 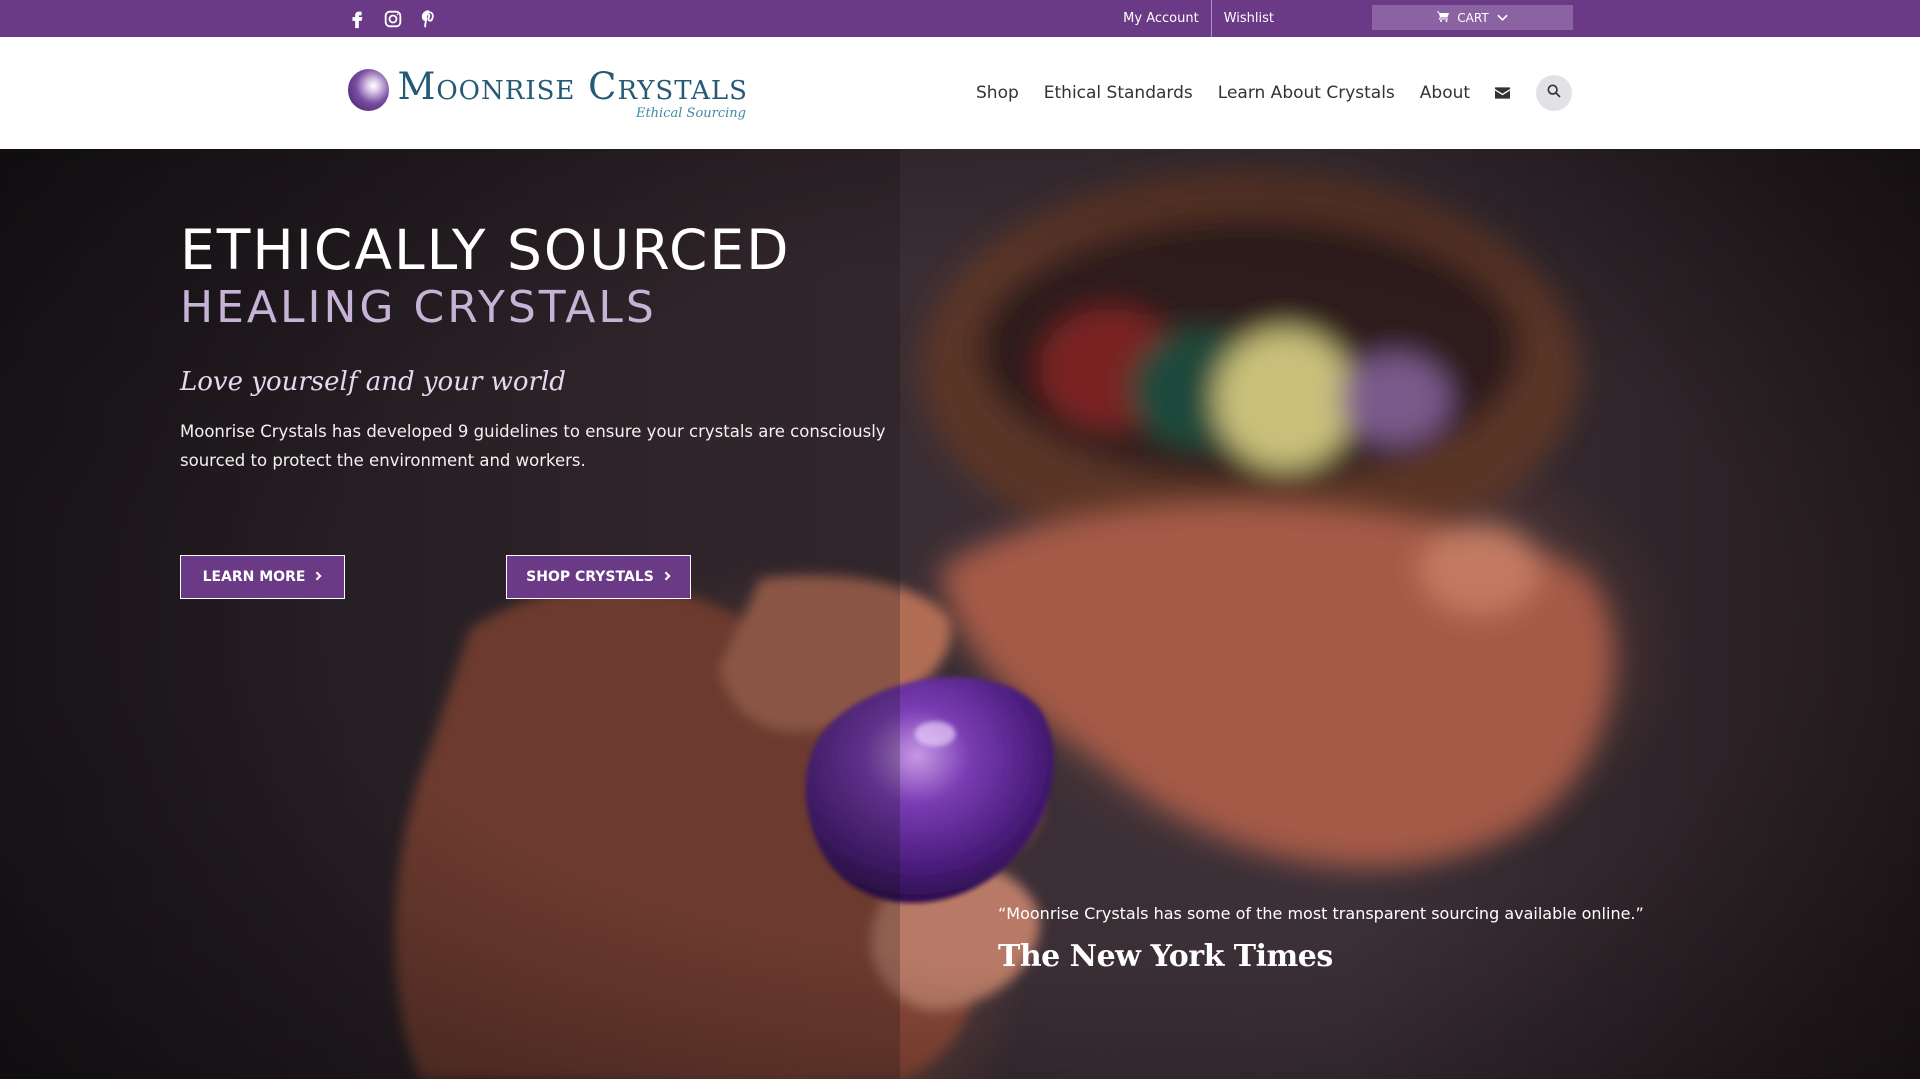 I want to click on chevron-down-icon, so click(x=1502, y=18).